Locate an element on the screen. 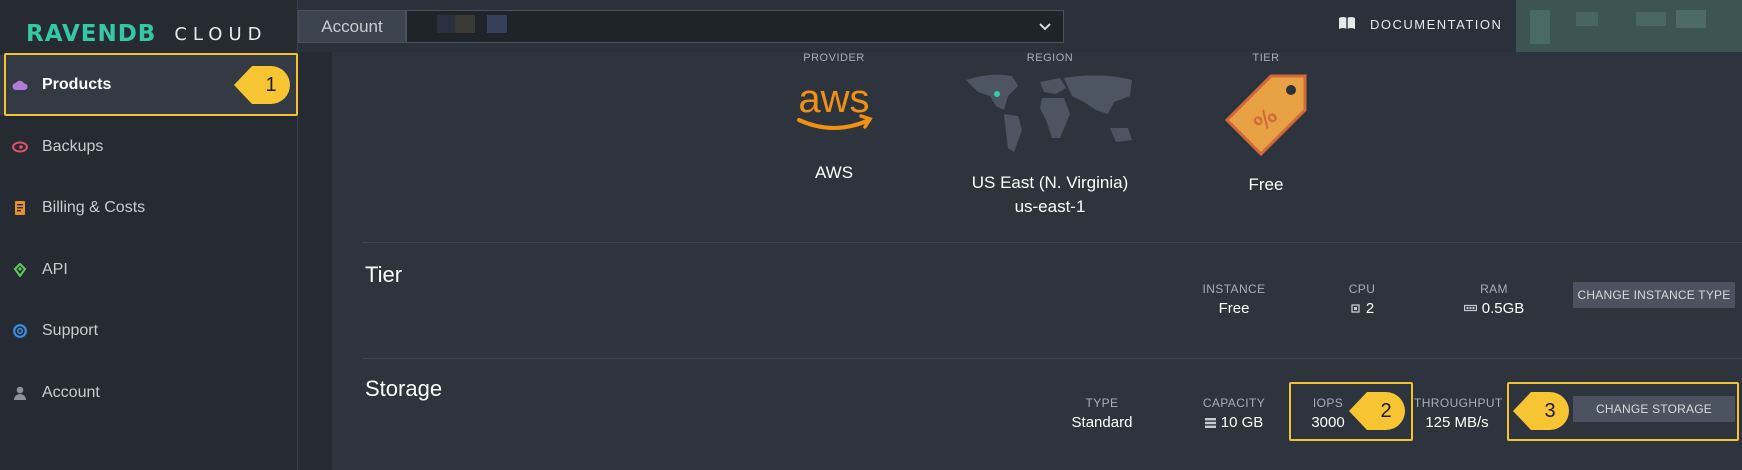  book-icon is located at coordinates (1347, 24).